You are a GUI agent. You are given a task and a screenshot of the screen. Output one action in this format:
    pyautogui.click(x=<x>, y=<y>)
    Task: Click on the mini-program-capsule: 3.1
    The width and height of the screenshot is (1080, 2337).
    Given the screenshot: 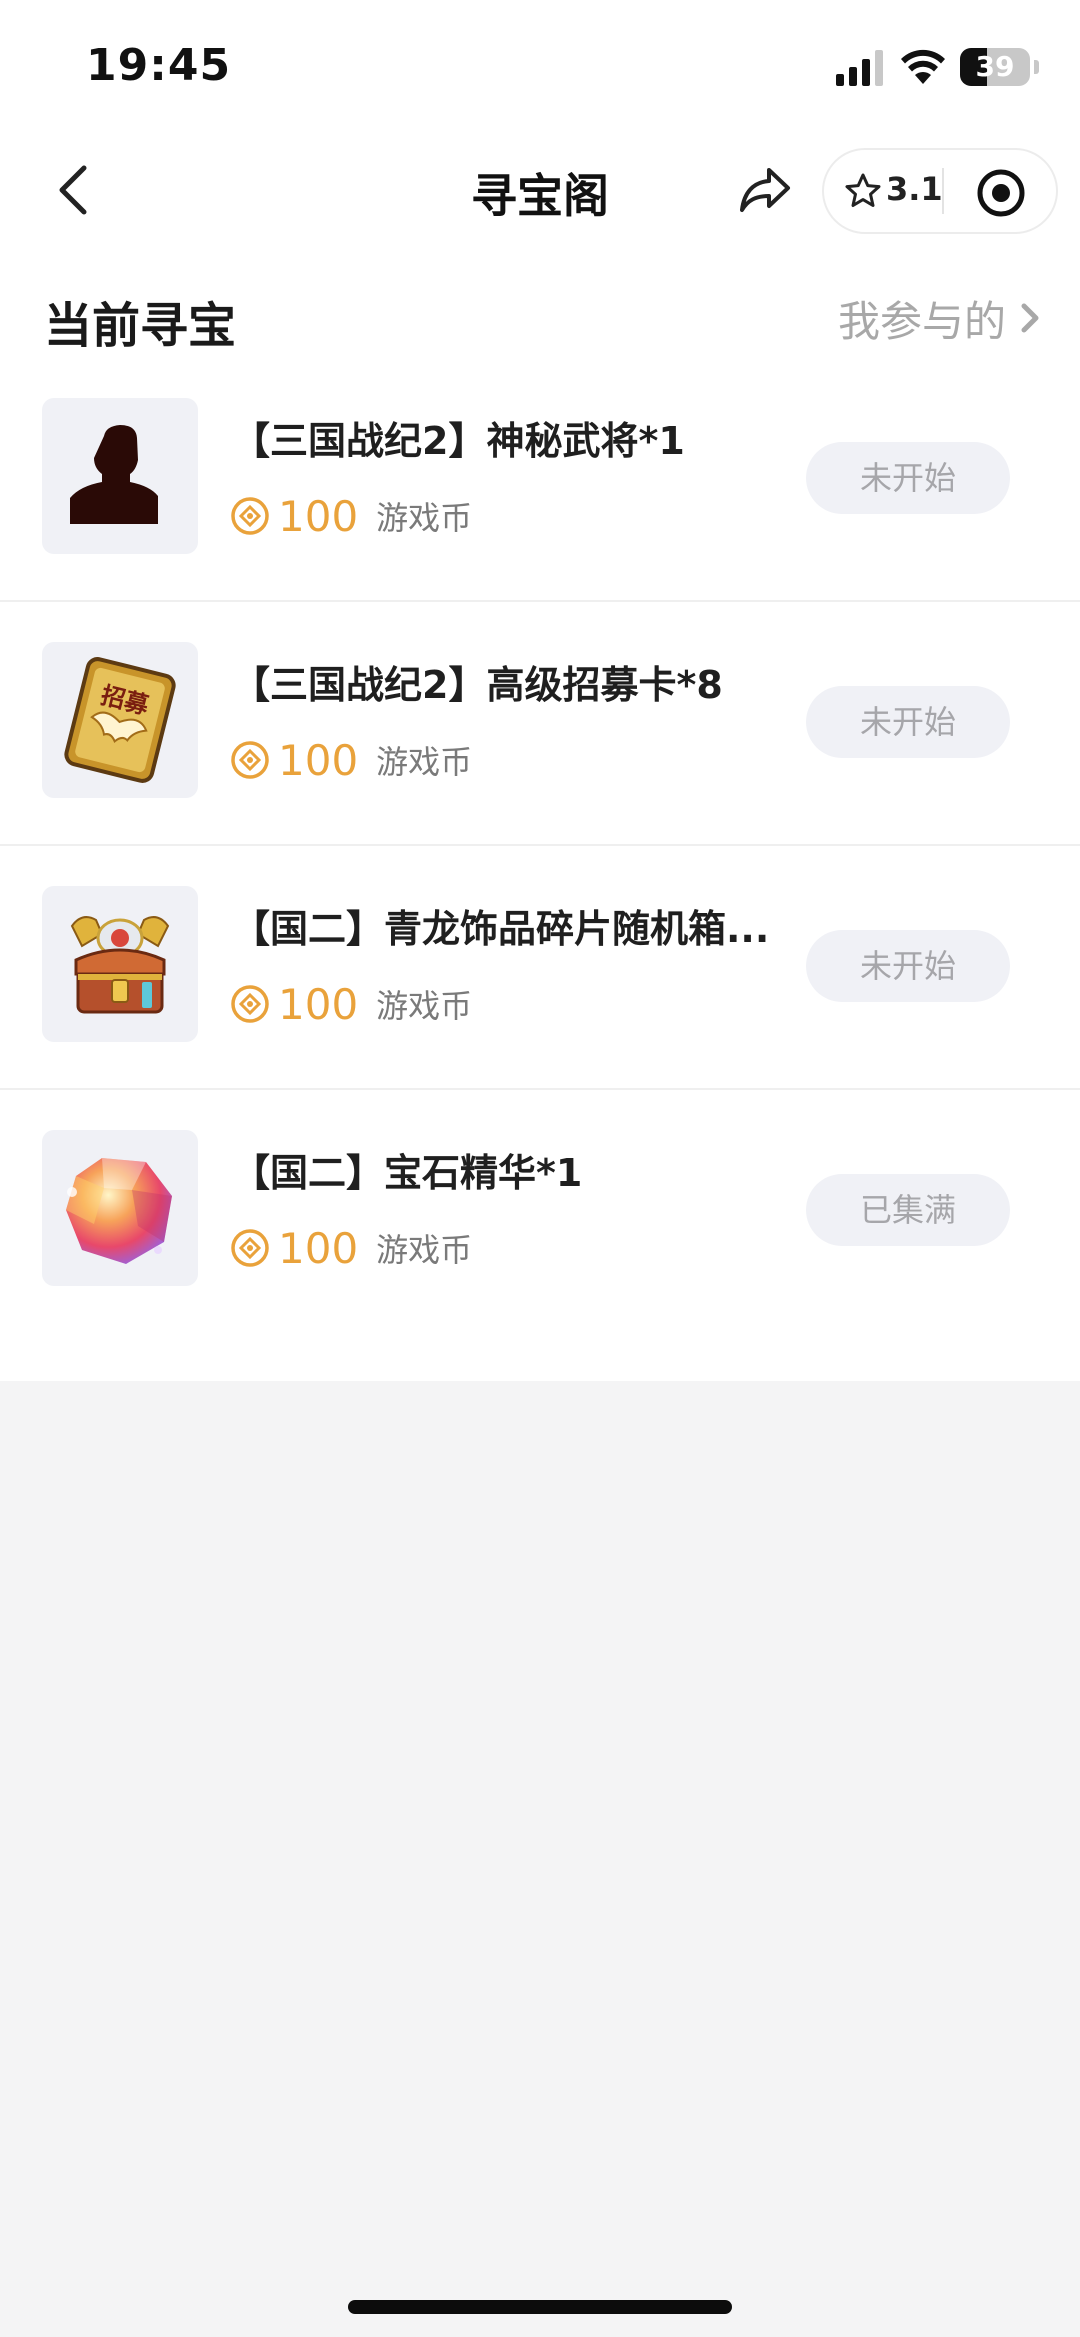 What is the action you would take?
    pyautogui.click(x=940, y=191)
    